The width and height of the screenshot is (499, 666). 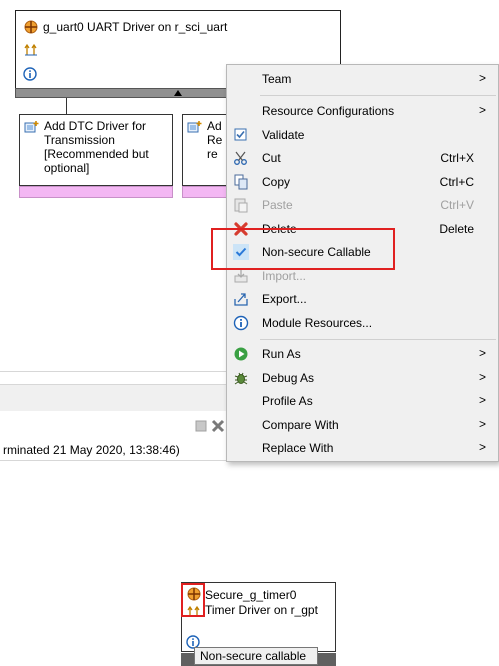 I want to click on collapse-arrow-icon, so click(x=178, y=93).